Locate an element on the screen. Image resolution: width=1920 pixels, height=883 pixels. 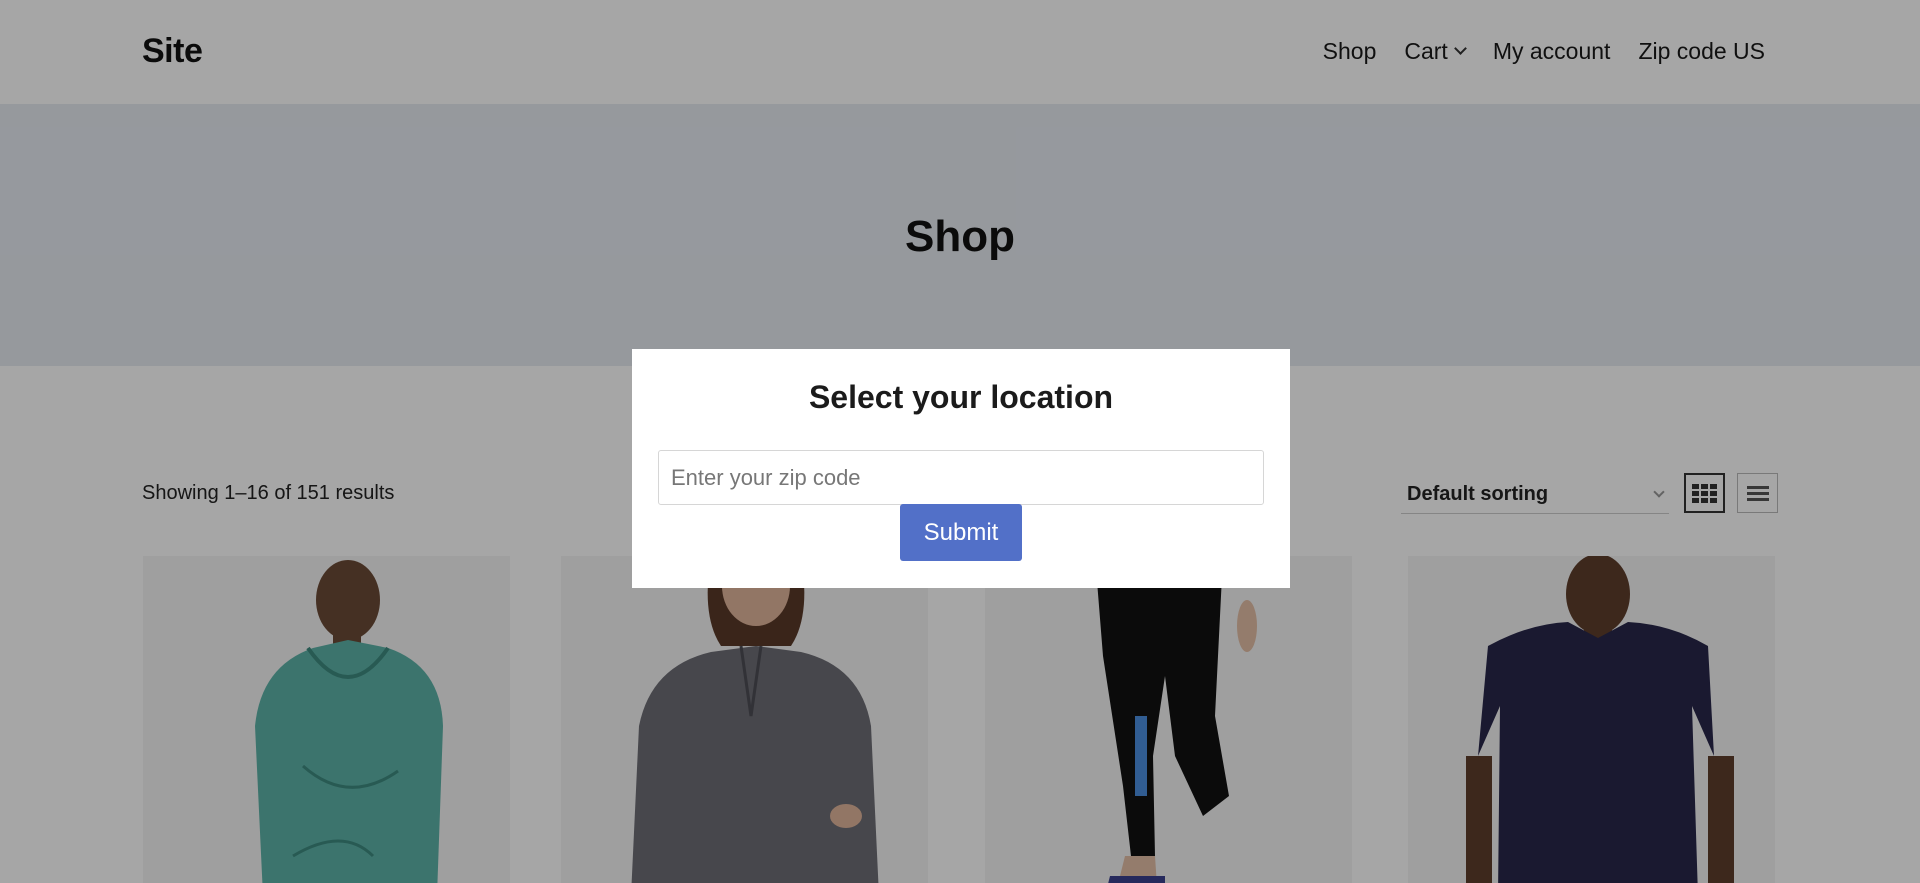
location-modal: Select your location Submit is located at coordinates (961, 468).